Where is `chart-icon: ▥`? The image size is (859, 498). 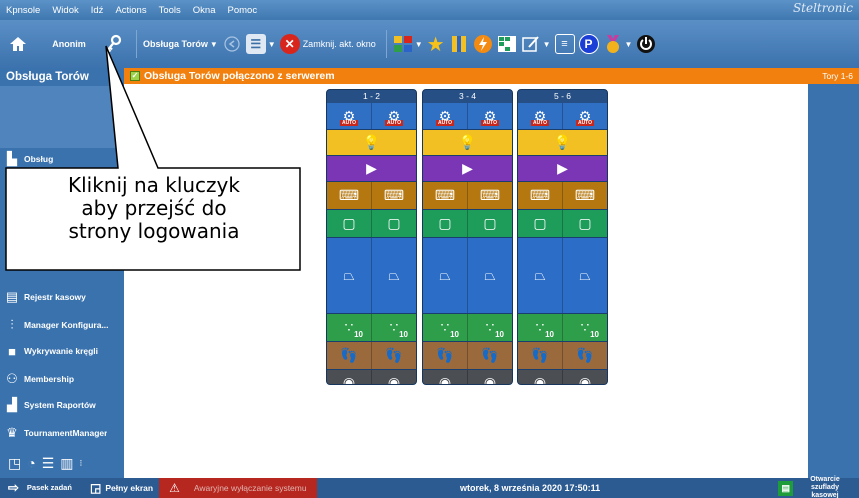 chart-icon: ▥ is located at coordinates (66, 463).